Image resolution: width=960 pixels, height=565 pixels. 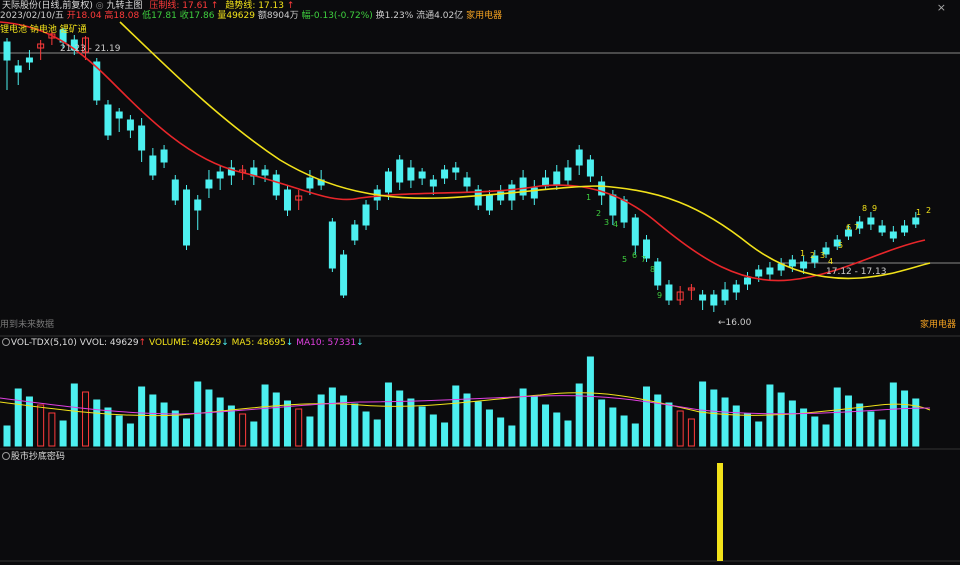 What do you see at coordinates (32, 16) in the screenshot?
I see `quote-date: 2023/02/10/五` at bounding box center [32, 16].